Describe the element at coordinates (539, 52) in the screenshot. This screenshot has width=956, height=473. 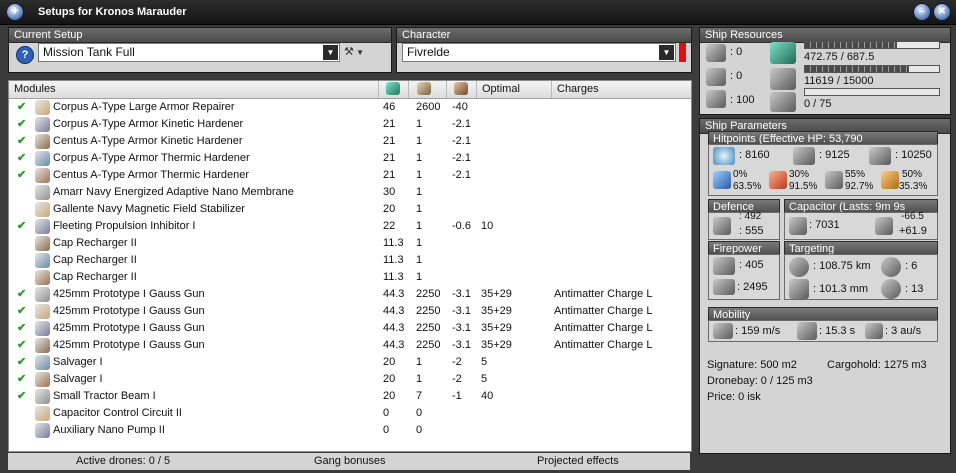
I see `character-select: Fivrelde ▼` at that location.